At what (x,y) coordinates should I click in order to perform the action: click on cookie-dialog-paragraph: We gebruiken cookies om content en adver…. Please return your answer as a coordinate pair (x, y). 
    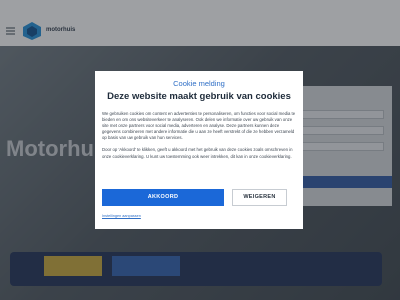
    Looking at the image, I should click on (199, 126).